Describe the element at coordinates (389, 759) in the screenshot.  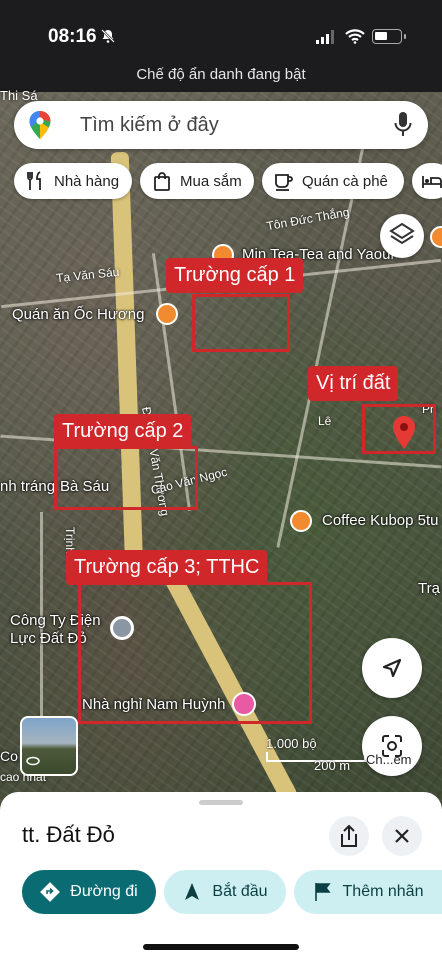
I see `lens-label: Ch...em` at that location.